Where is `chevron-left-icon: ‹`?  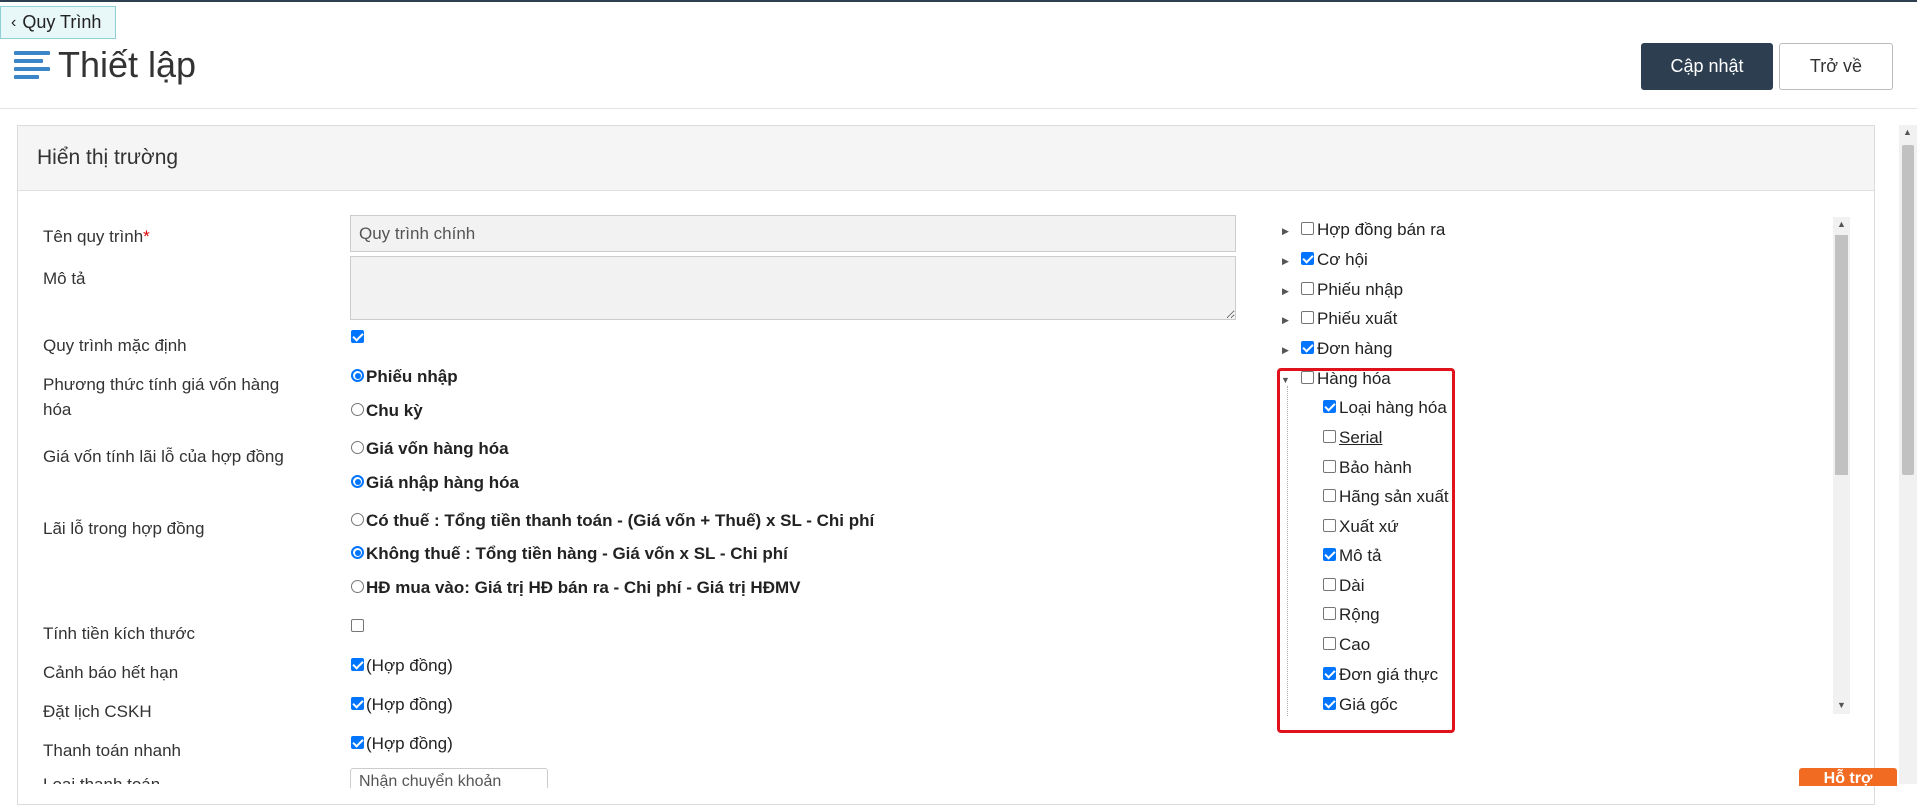
chevron-left-icon: ‹ is located at coordinates (14, 22).